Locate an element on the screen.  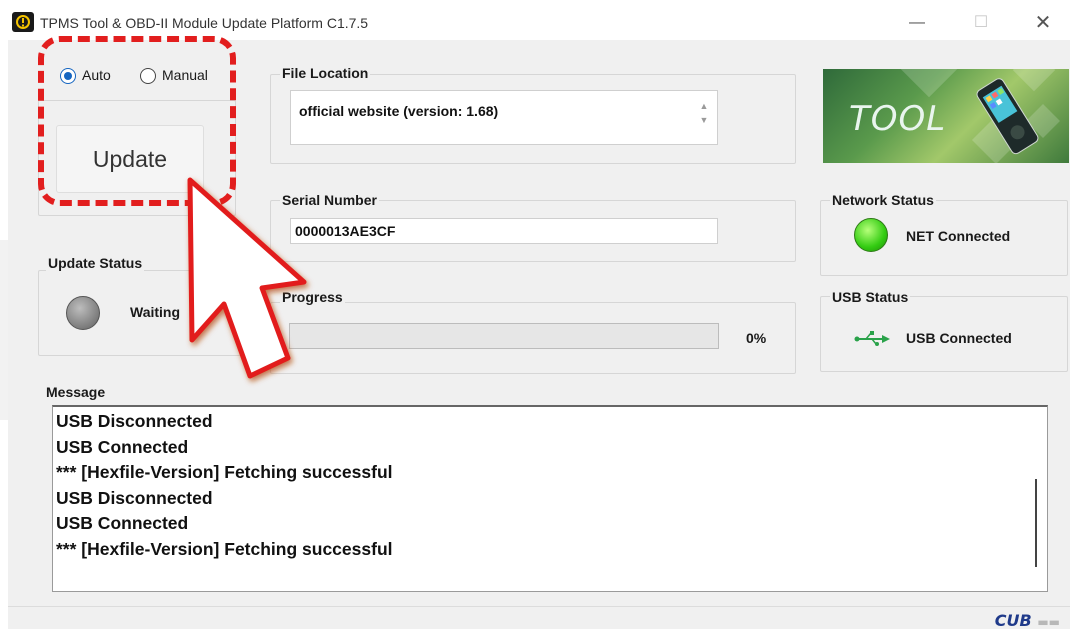
maximize-button: ☐ is located at coordinates (981, 23).